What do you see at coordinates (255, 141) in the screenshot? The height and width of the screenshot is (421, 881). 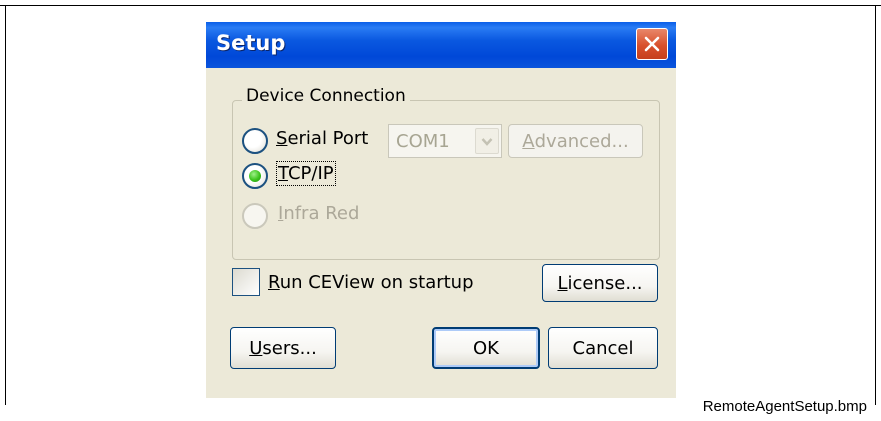 I see `serial-port-radio` at bounding box center [255, 141].